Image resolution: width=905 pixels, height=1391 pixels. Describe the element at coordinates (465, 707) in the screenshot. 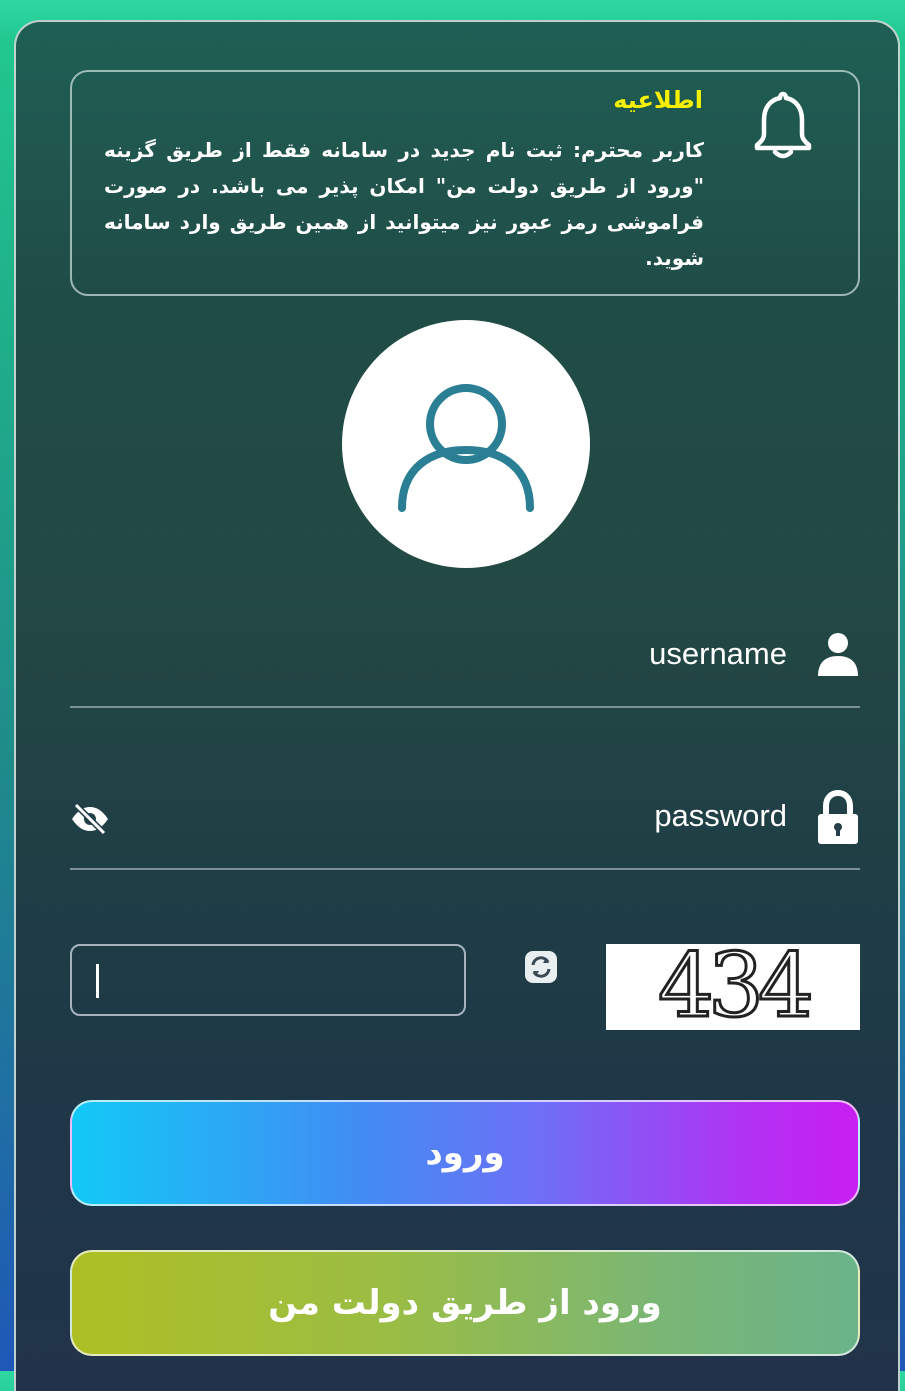

I see `username-underline` at that location.